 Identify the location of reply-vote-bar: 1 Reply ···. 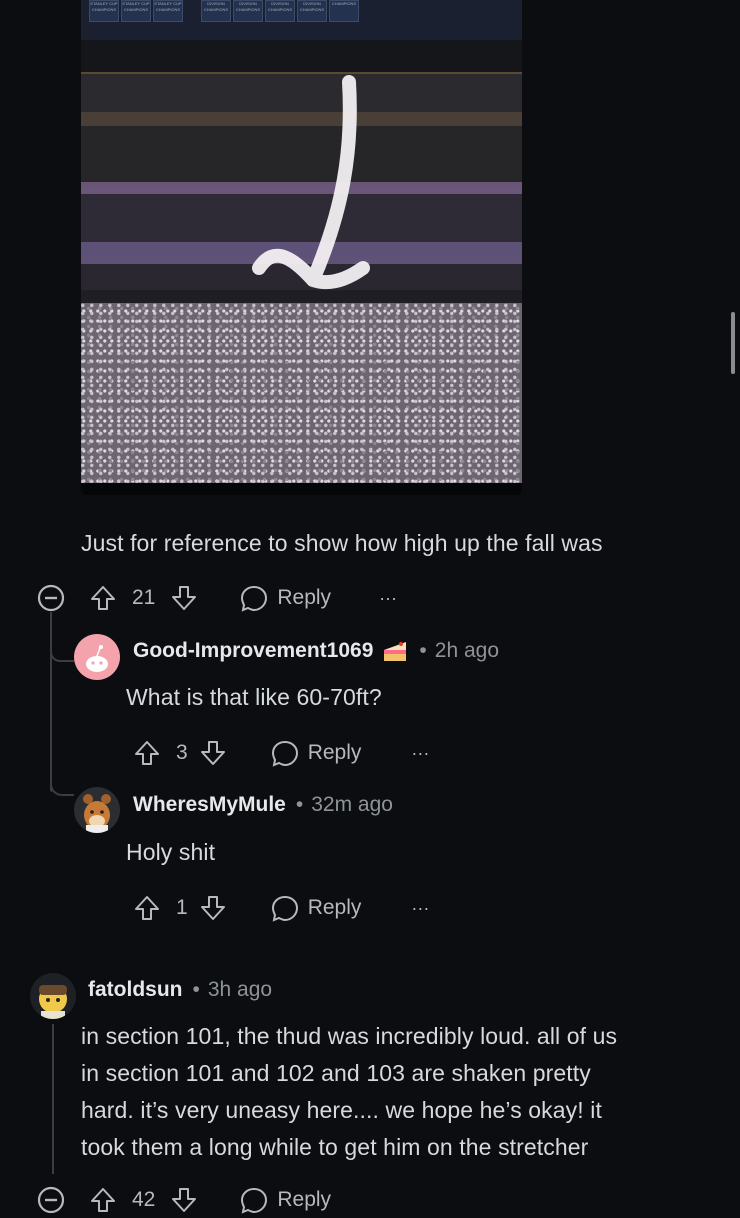
(280, 908).